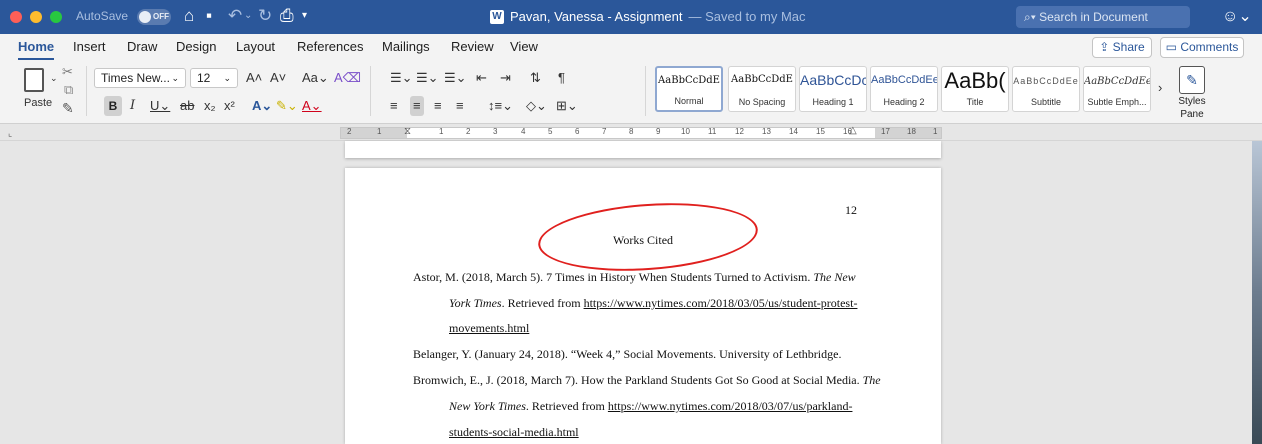 This screenshot has width=1262, height=444. I want to click on undo-dropdown-icon: ⌄, so click(248, 16).